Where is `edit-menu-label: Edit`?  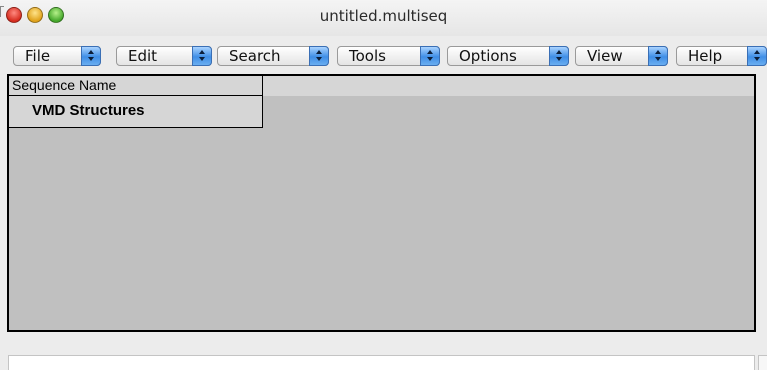 edit-menu-label: Edit is located at coordinates (143, 56).